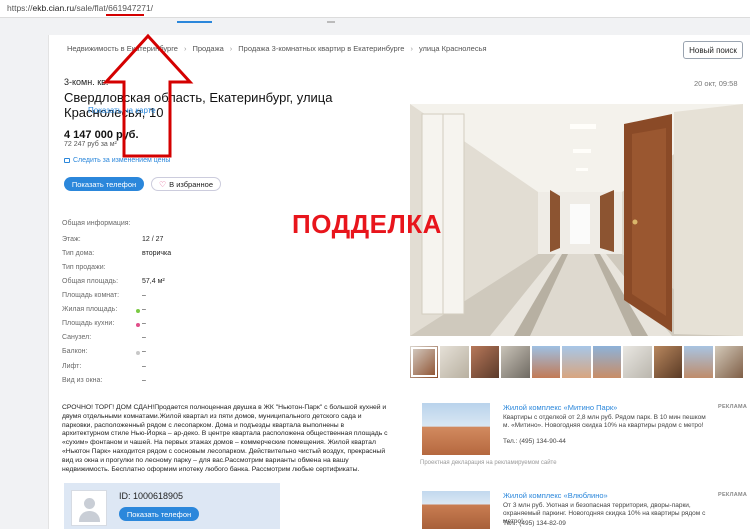 This screenshot has height=529, width=750. I want to click on param-label: Лифт:, so click(72, 366).